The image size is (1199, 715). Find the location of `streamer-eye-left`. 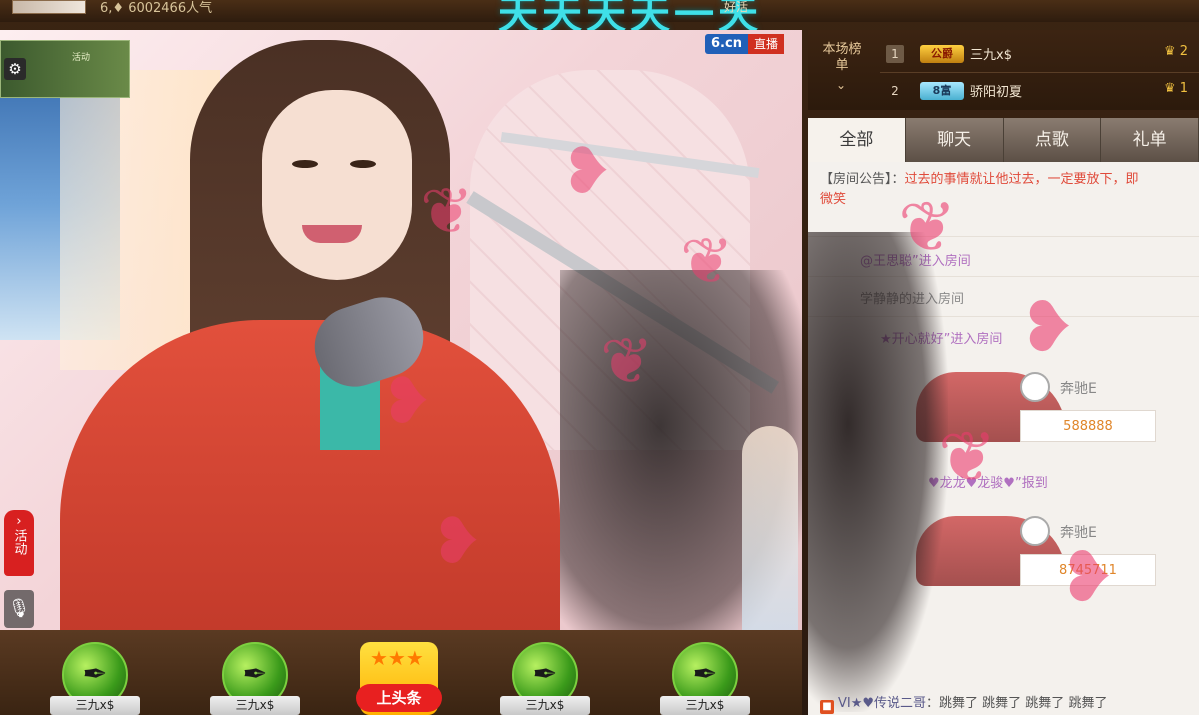

streamer-eye-left is located at coordinates (305, 164).